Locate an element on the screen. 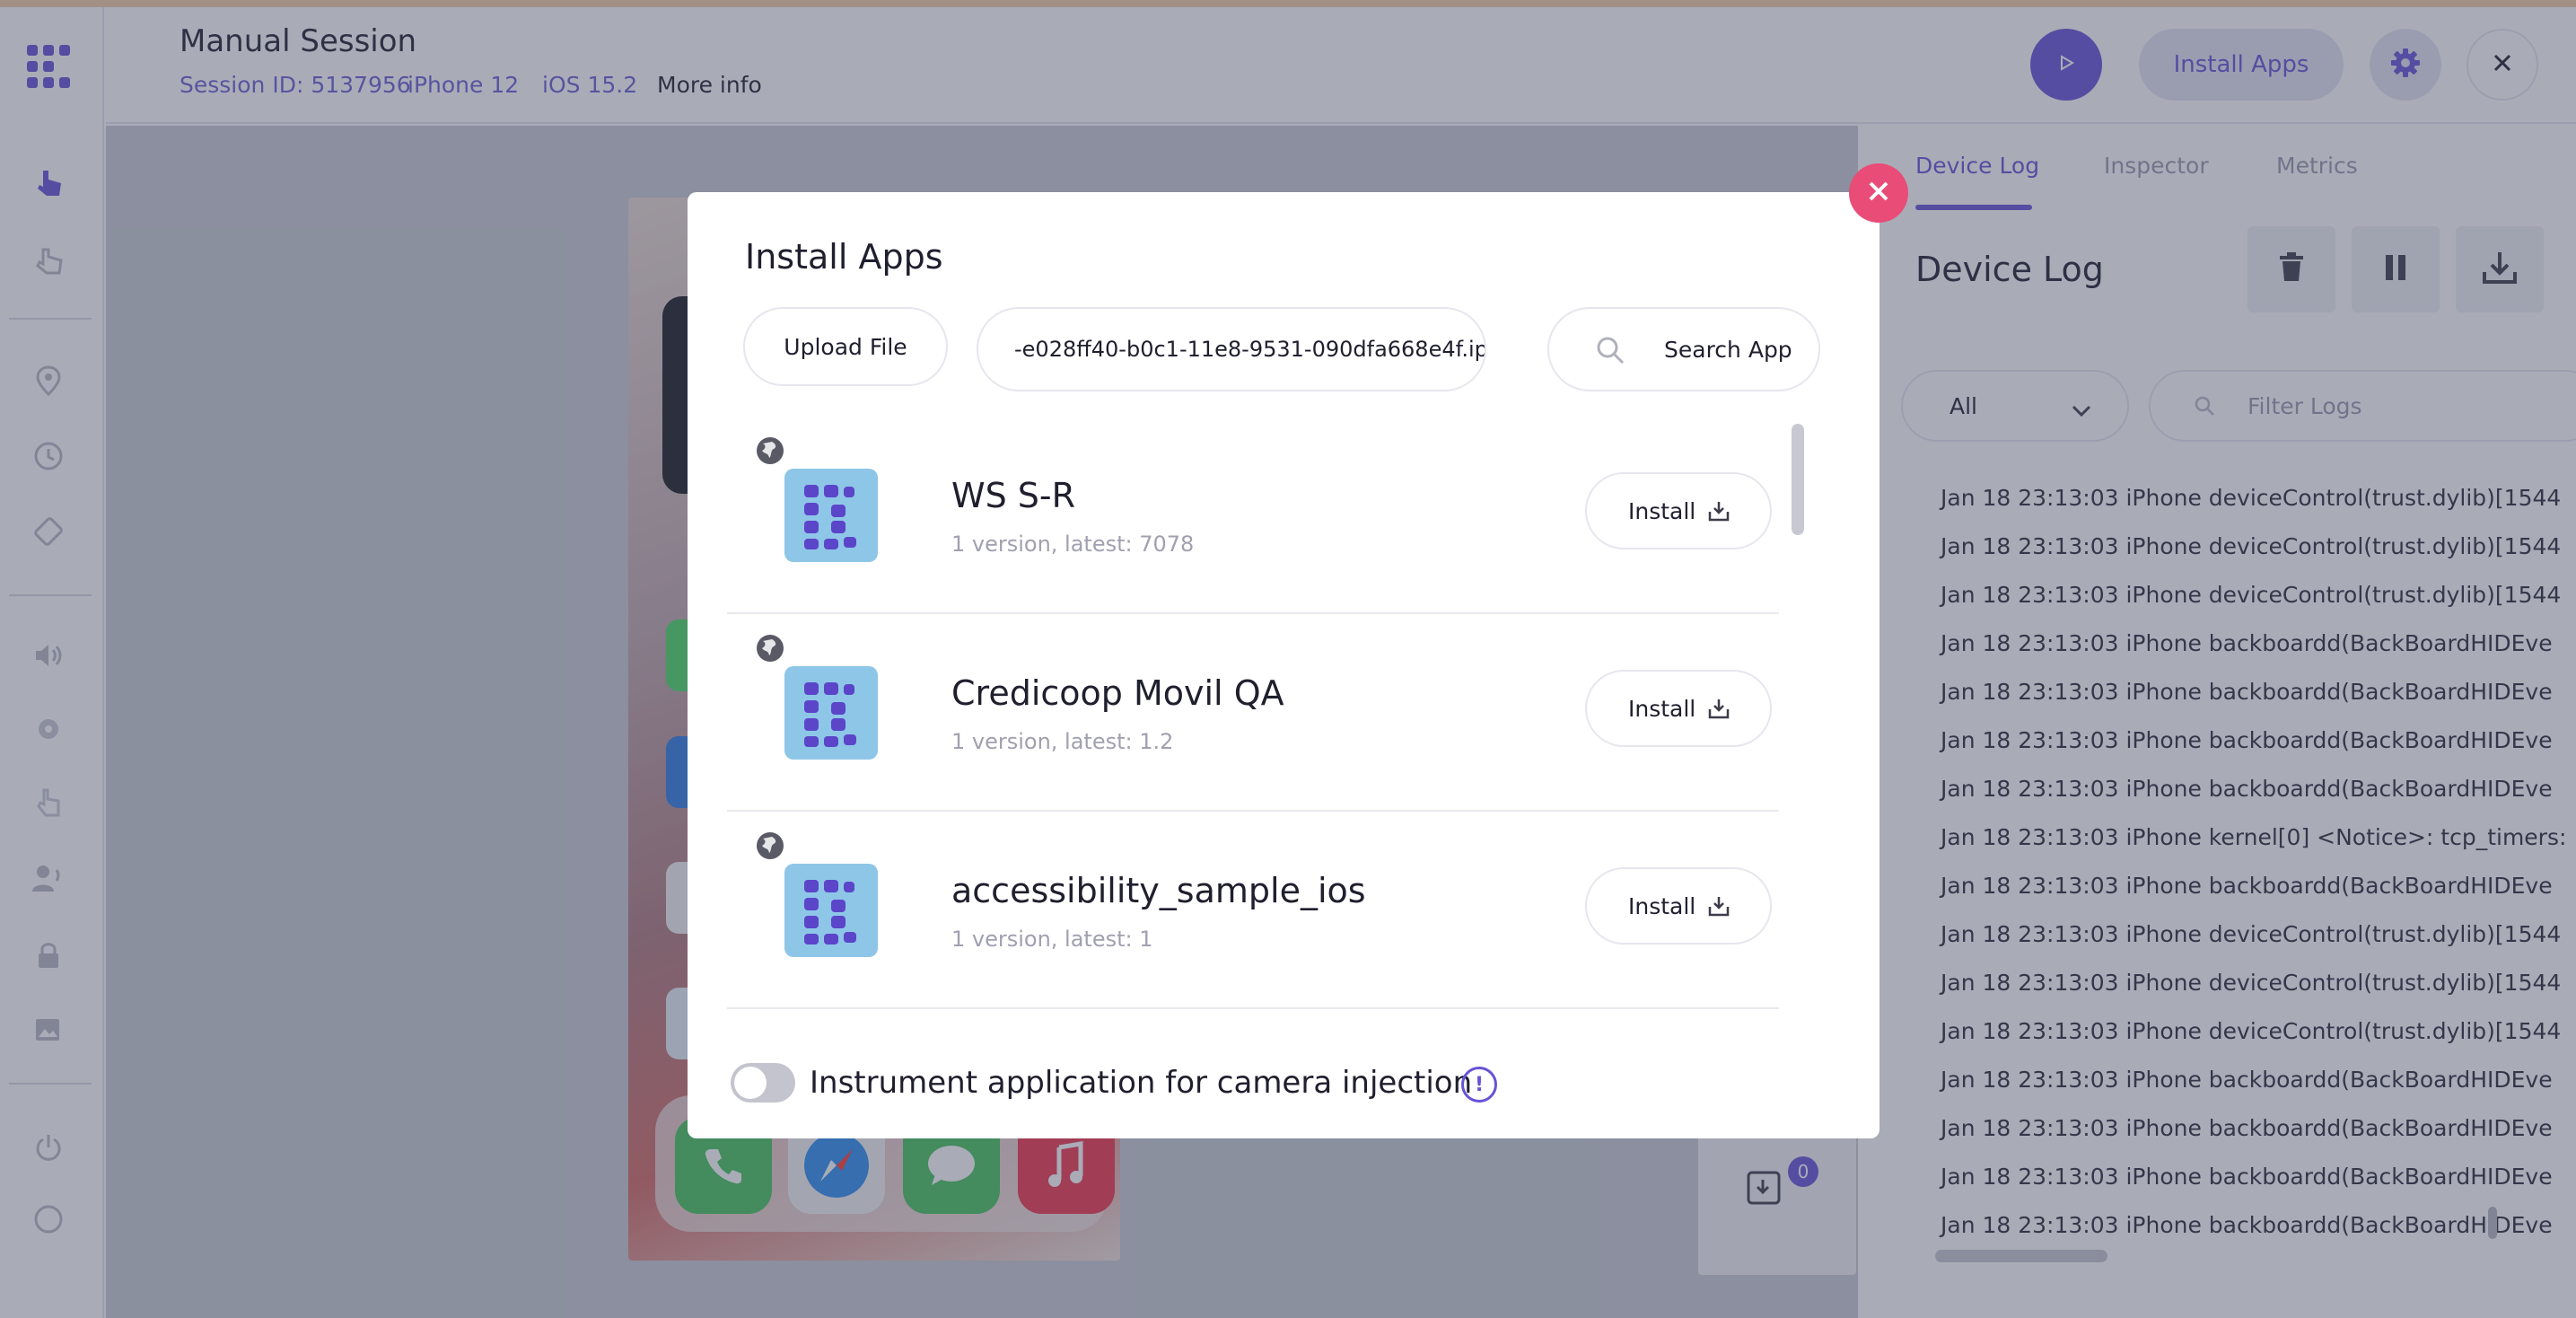 The image size is (2576, 1318). modal-title: Install Apps is located at coordinates (844, 257).